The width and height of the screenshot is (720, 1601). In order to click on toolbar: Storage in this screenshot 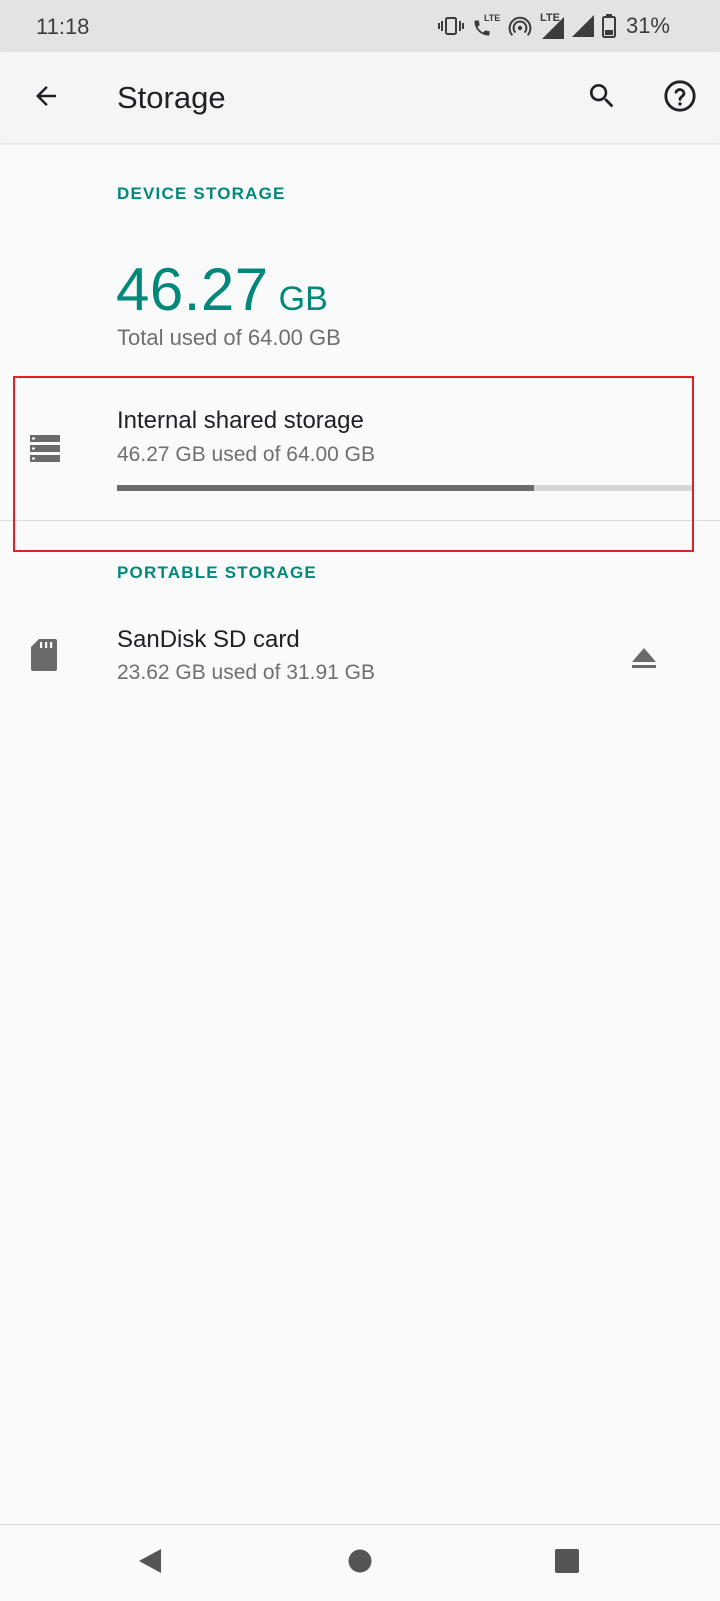, I will do `click(360, 97)`.